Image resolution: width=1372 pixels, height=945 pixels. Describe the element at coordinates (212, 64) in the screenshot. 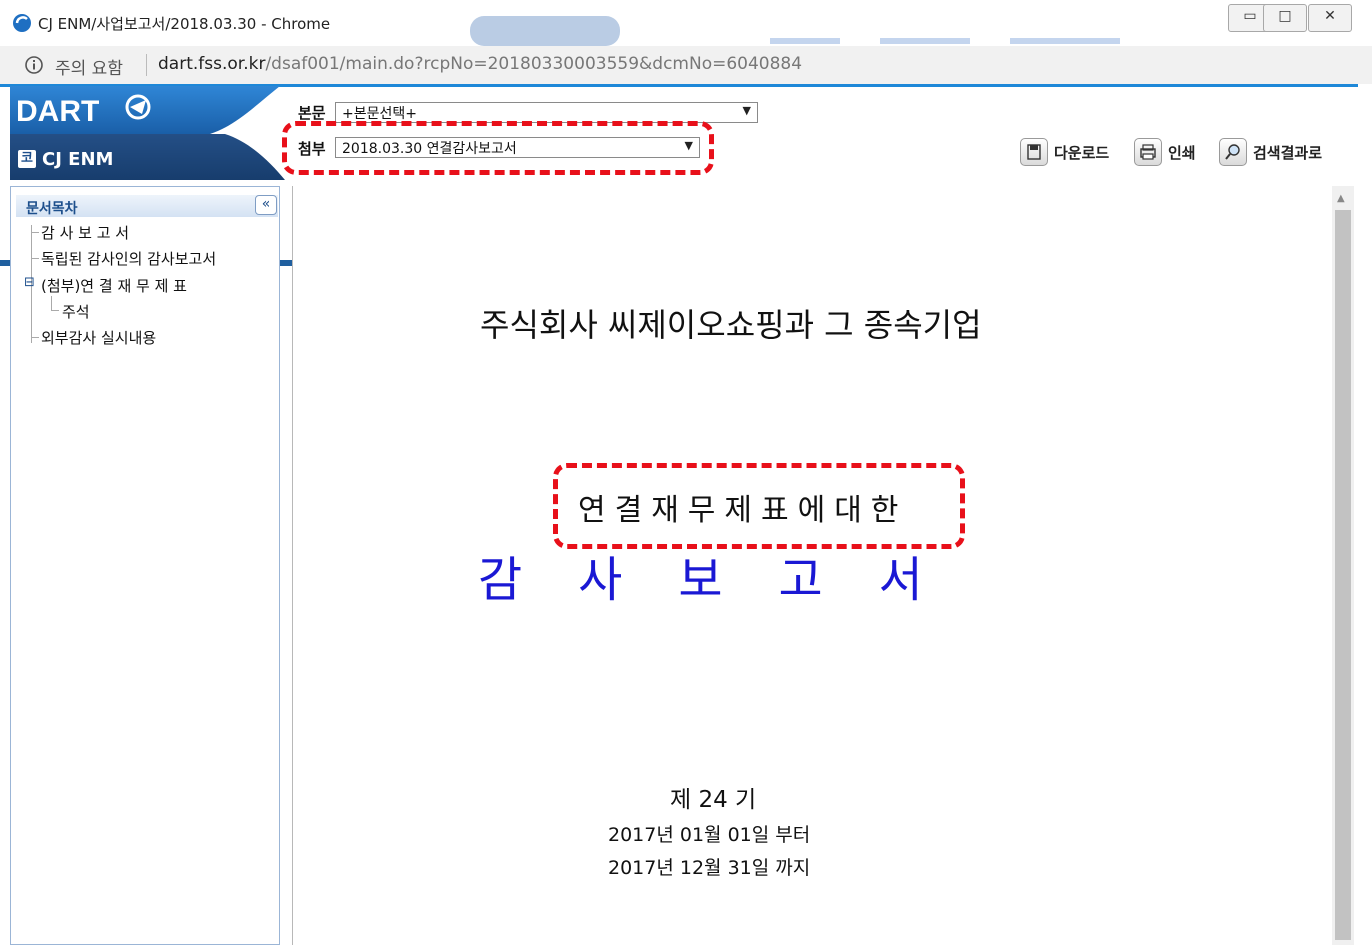

I see `url-host: dart.fss.or.kr` at that location.